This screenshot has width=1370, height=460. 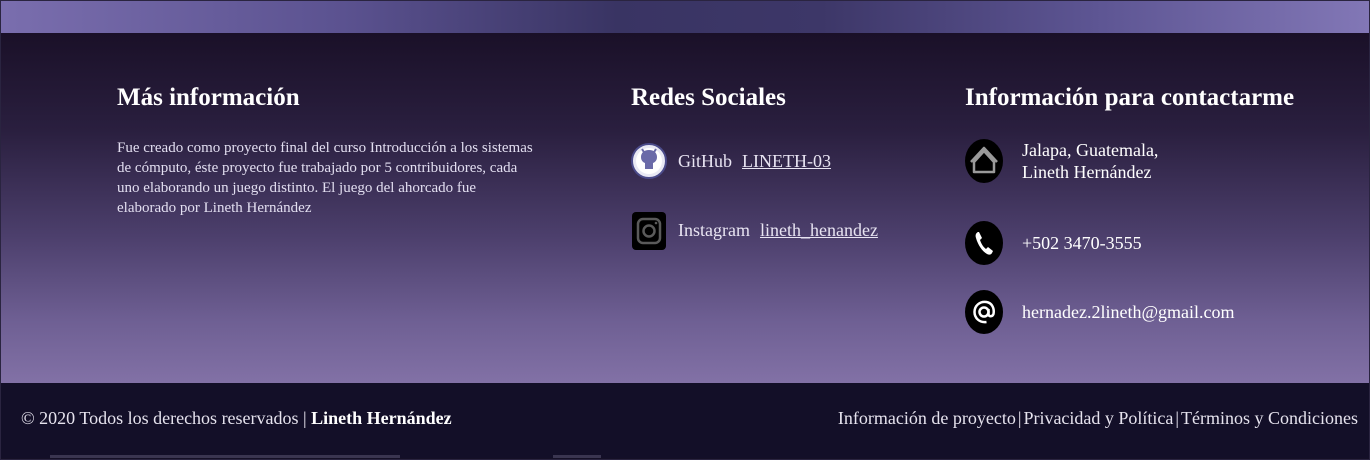 I want to click on footer-link-project-info: Información de proyecto, so click(x=927, y=418).